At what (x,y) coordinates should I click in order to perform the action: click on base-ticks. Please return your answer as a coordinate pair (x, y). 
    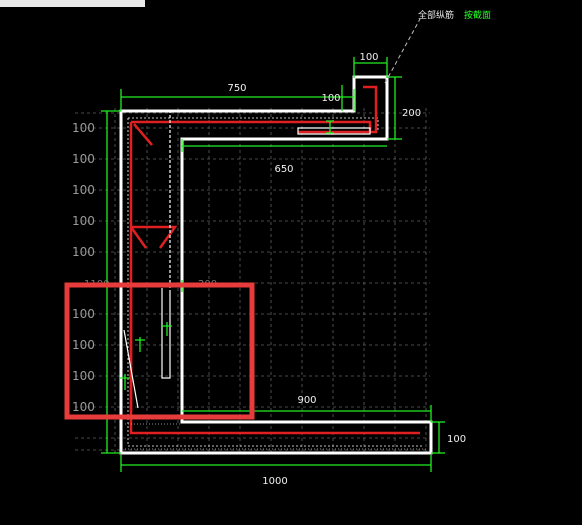
    Looking at the image, I should click on (276, 436).